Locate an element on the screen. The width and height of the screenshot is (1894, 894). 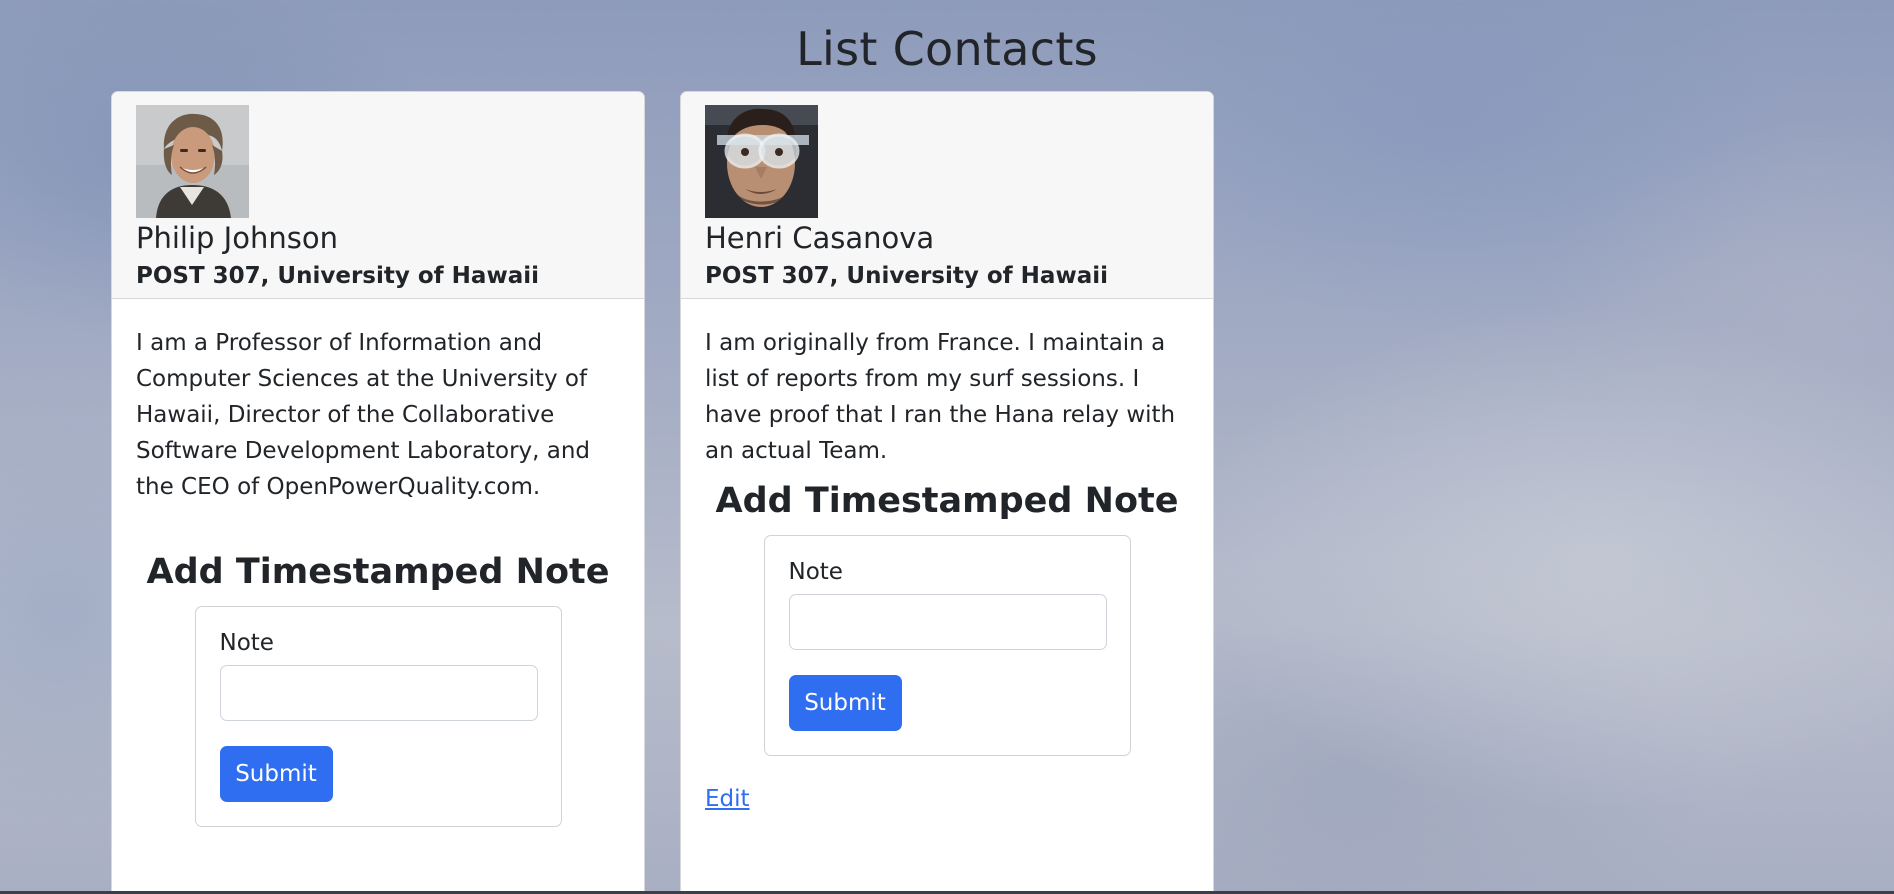
edit-link: Edit is located at coordinates (727, 799).